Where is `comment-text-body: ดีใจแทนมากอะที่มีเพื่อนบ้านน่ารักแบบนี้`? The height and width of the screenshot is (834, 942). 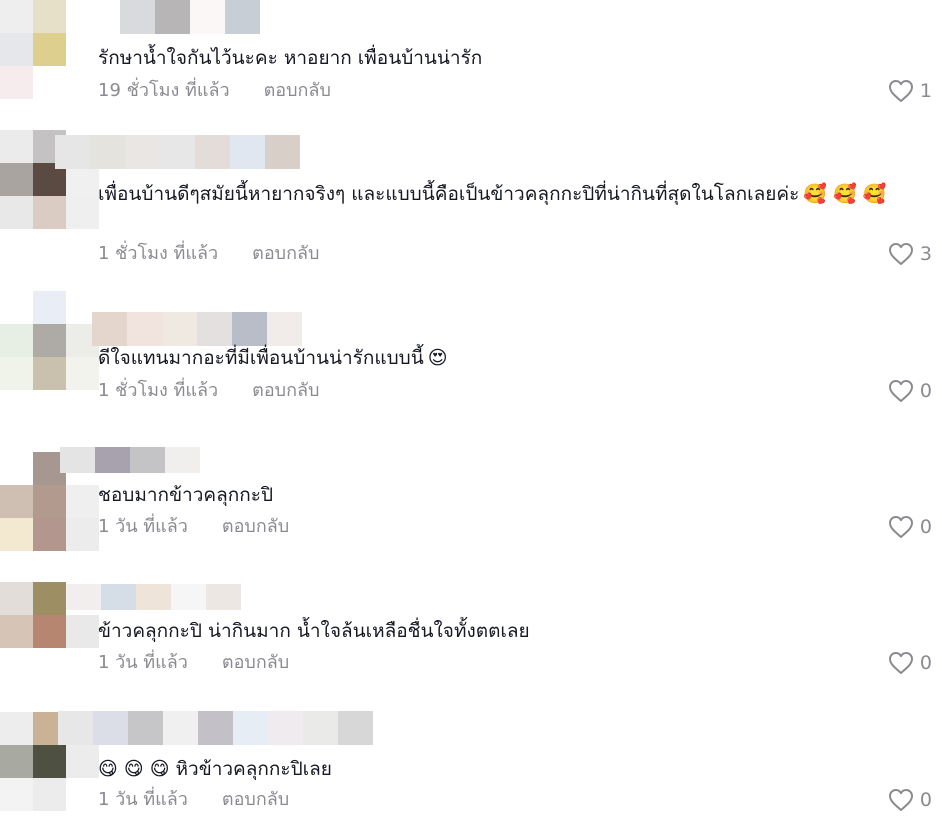 comment-text-body: ดีใจแทนมากอะที่มีเพื่อนบ้านน่ารักแบบนี้ is located at coordinates (261, 358).